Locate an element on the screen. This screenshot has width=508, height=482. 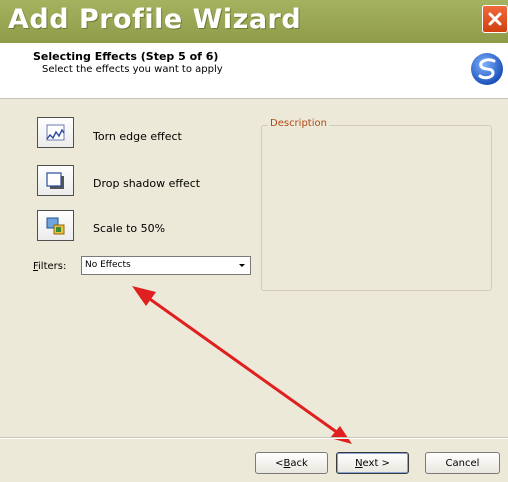
annotation-line is located at coordinates (242, 365).